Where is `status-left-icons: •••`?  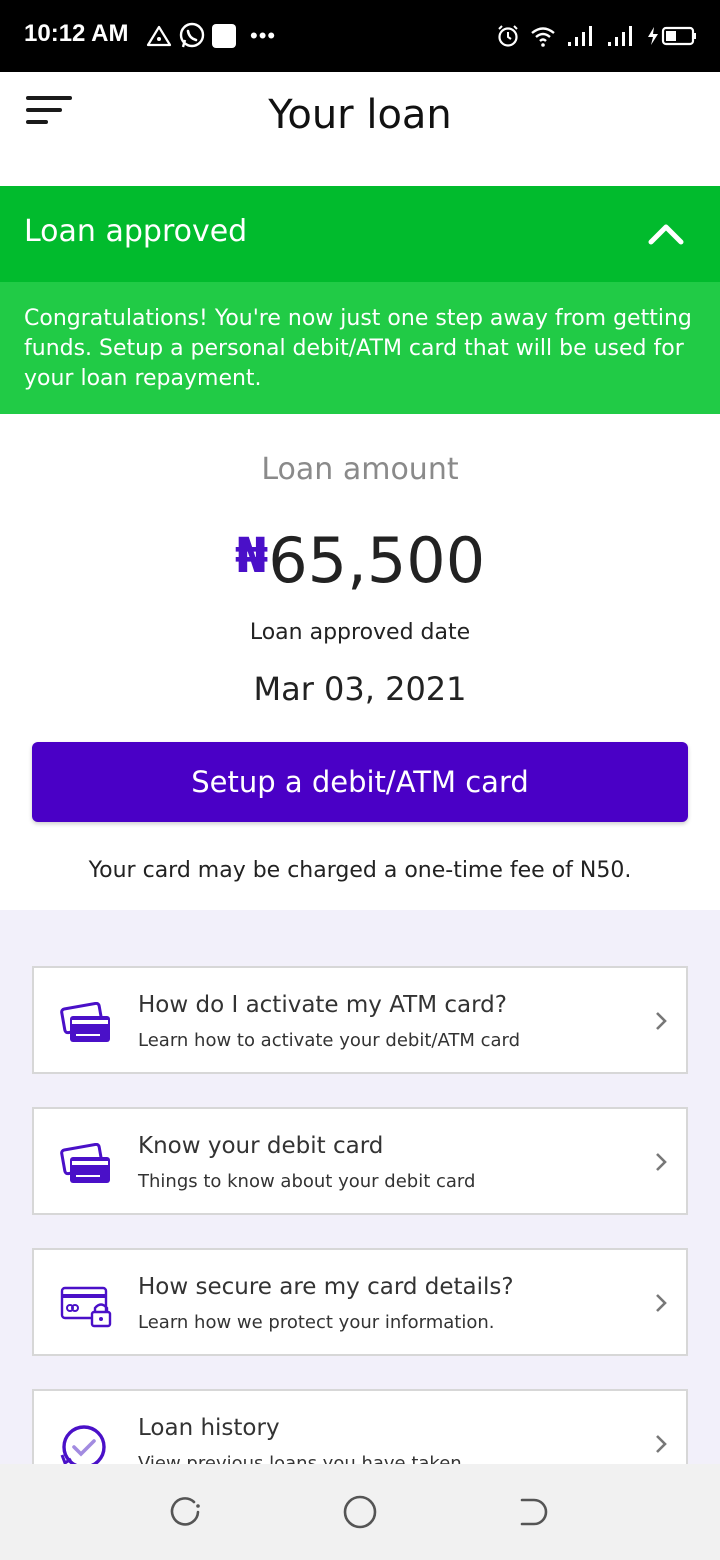 status-left-icons: ••• is located at coordinates (211, 36).